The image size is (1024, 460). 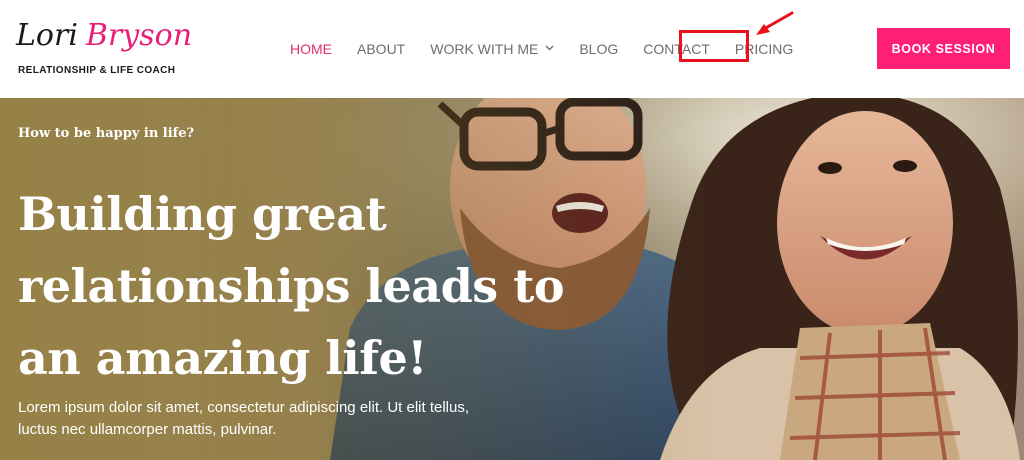 What do you see at coordinates (775, 23) in the screenshot?
I see `red-arrow-icon` at bounding box center [775, 23].